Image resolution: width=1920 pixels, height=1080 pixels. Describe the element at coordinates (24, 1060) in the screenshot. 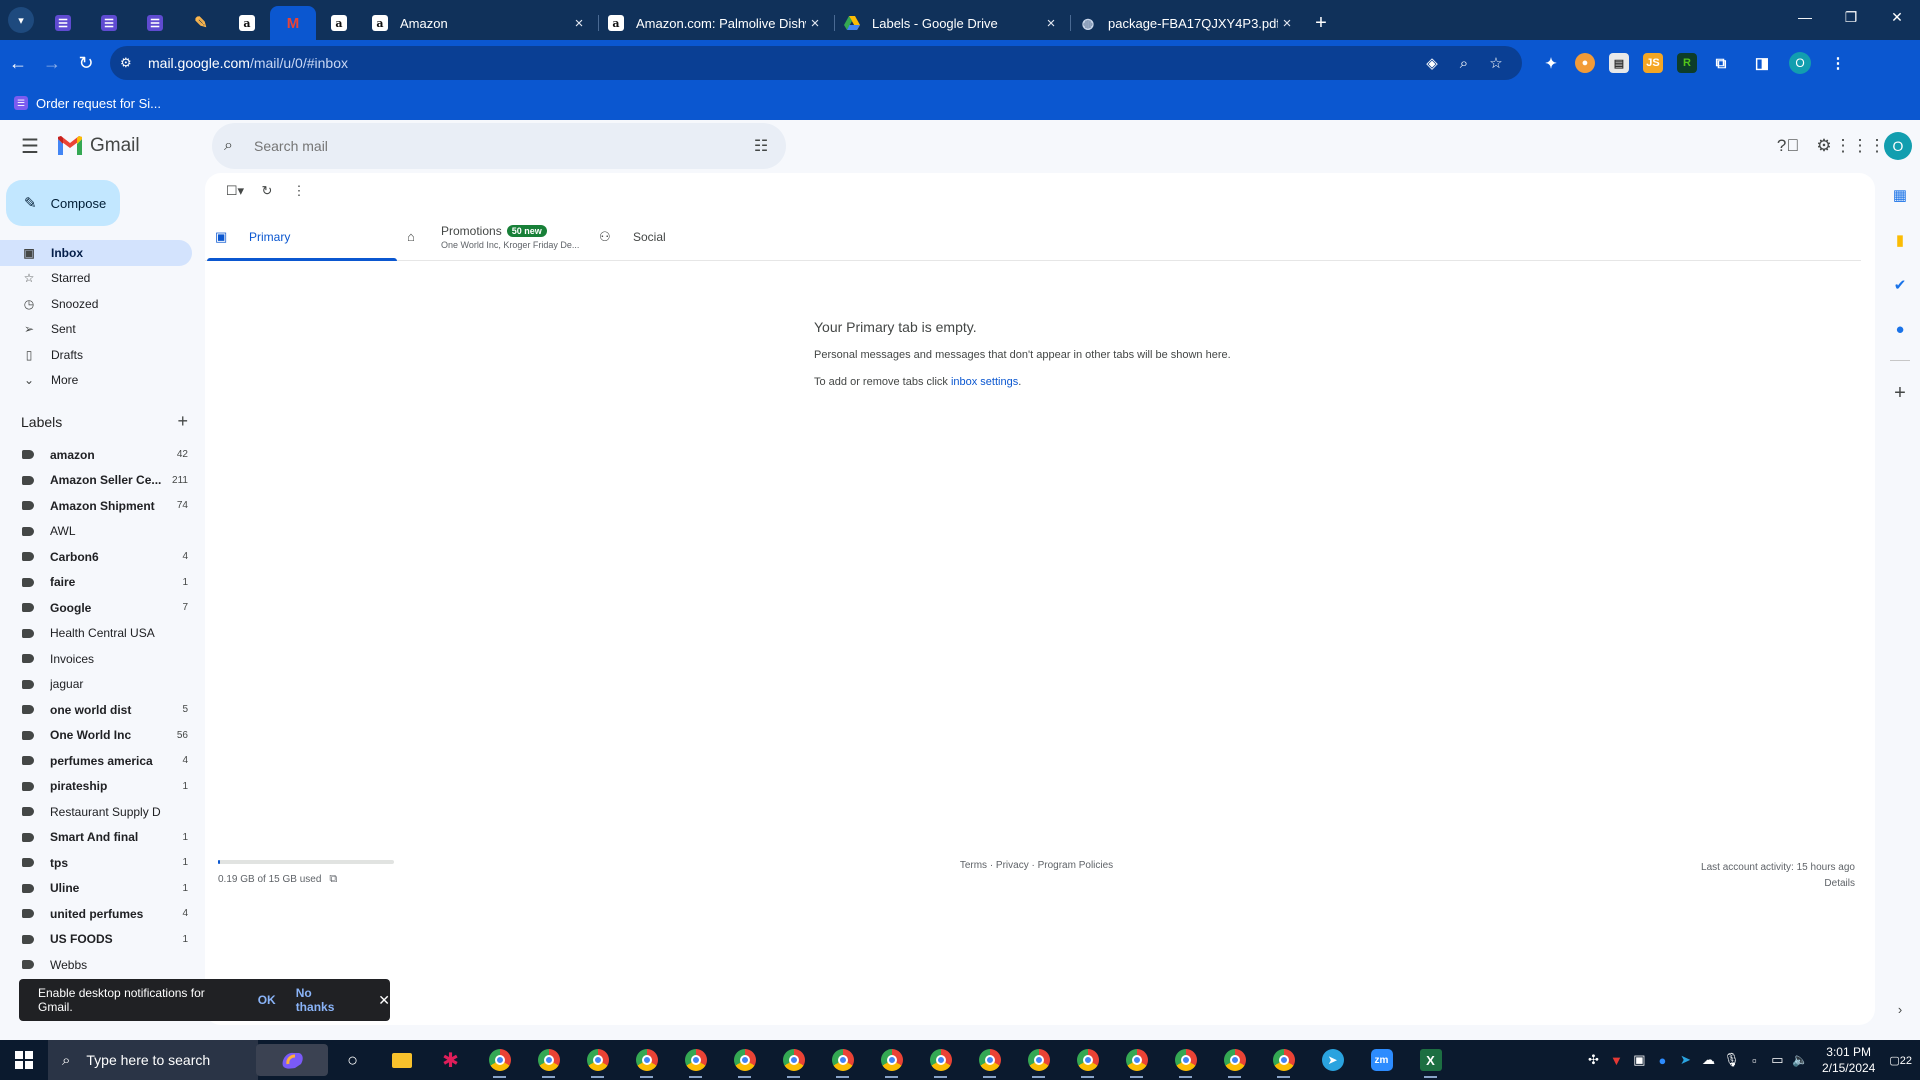

I see `windows-start-icon` at that location.